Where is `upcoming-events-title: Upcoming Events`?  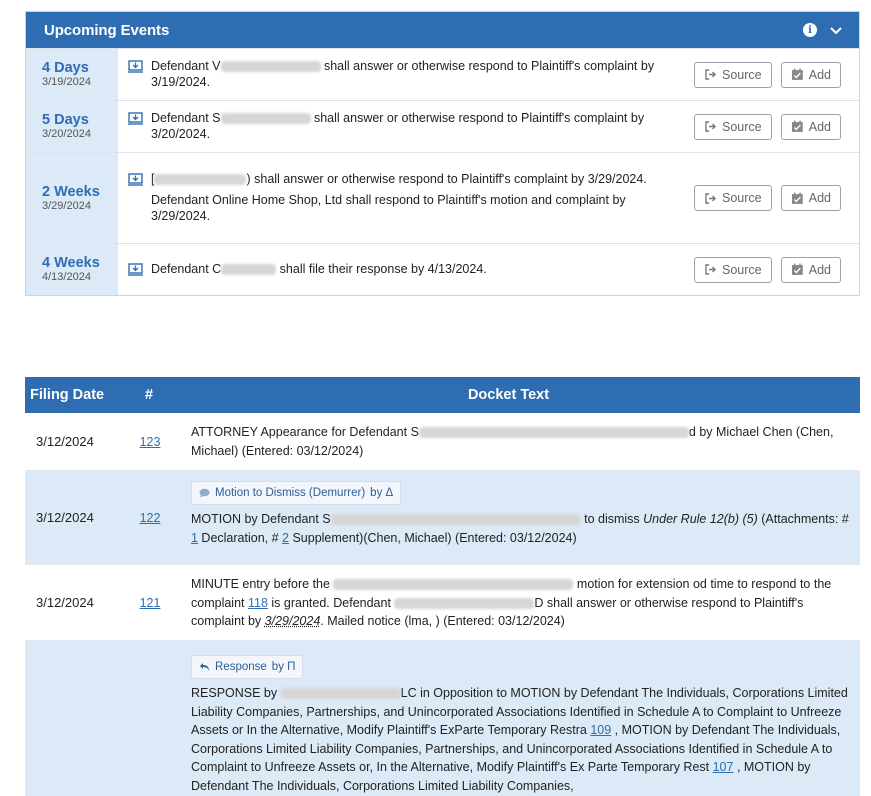 upcoming-events-title: Upcoming Events is located at coordinates (107, 30).